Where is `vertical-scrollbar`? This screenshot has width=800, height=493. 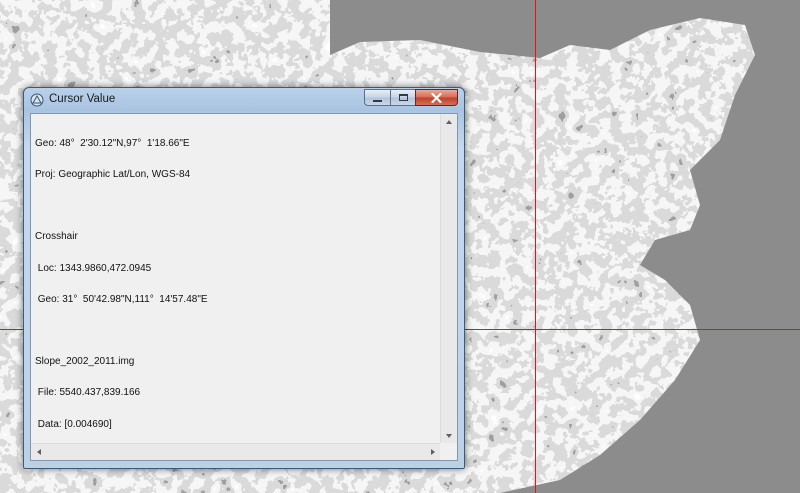 vertical-scrollbar is located at coordinates (448, 279).